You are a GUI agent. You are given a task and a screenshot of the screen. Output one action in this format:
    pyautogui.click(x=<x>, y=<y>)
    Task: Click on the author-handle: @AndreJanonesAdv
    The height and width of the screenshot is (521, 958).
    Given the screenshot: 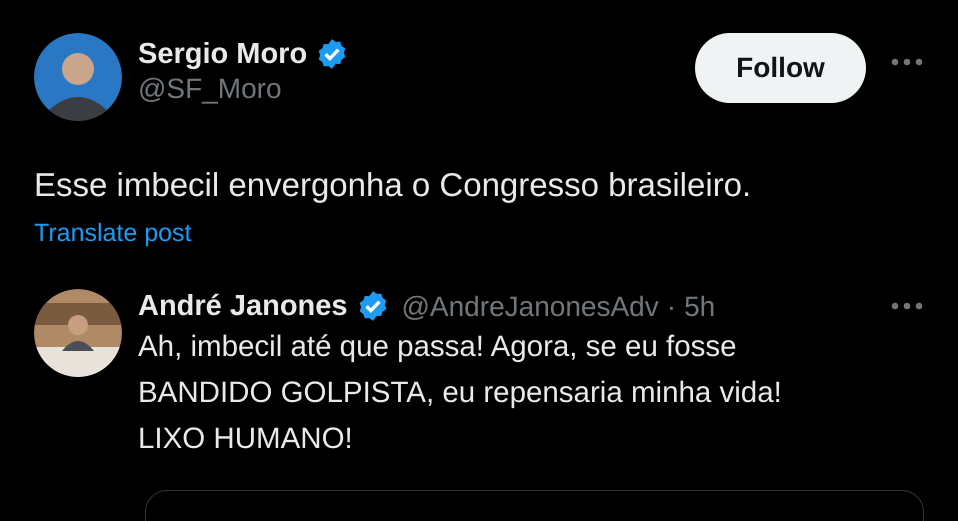 What is the action you would take?
    pyautogui.click(x=530, y=307)
    